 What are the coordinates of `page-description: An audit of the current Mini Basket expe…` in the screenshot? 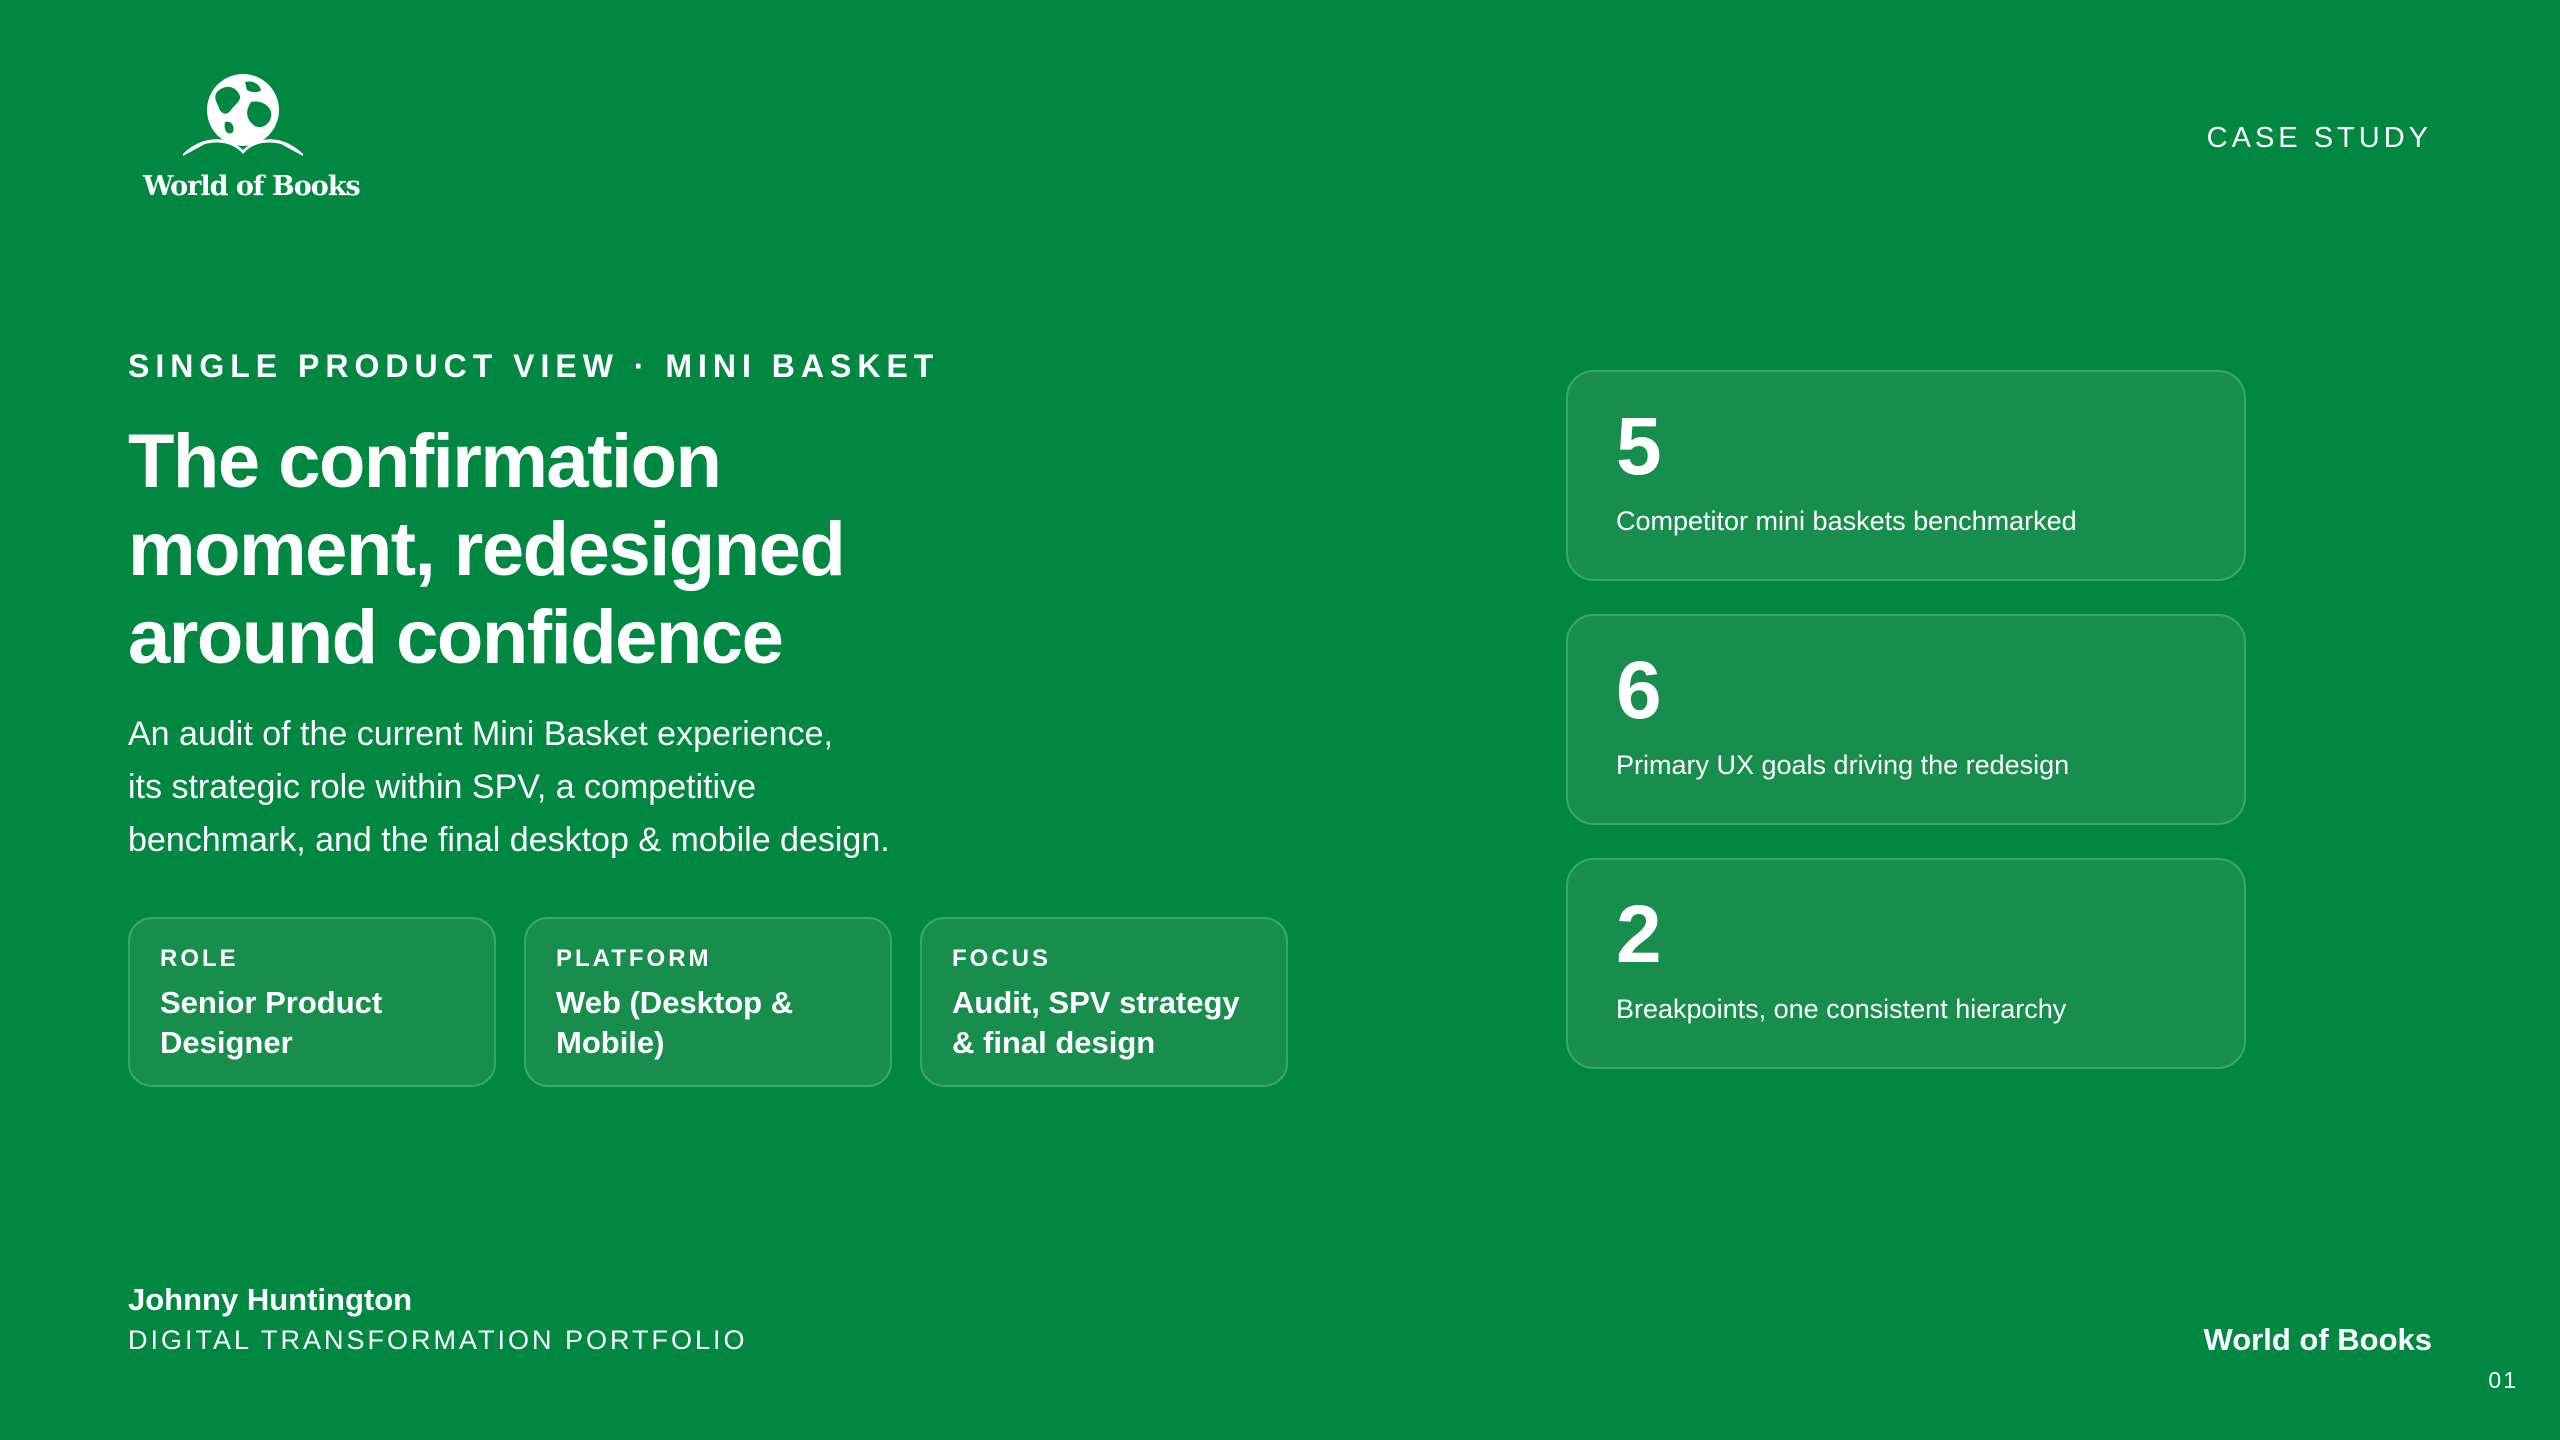 It's located at (578, 787).